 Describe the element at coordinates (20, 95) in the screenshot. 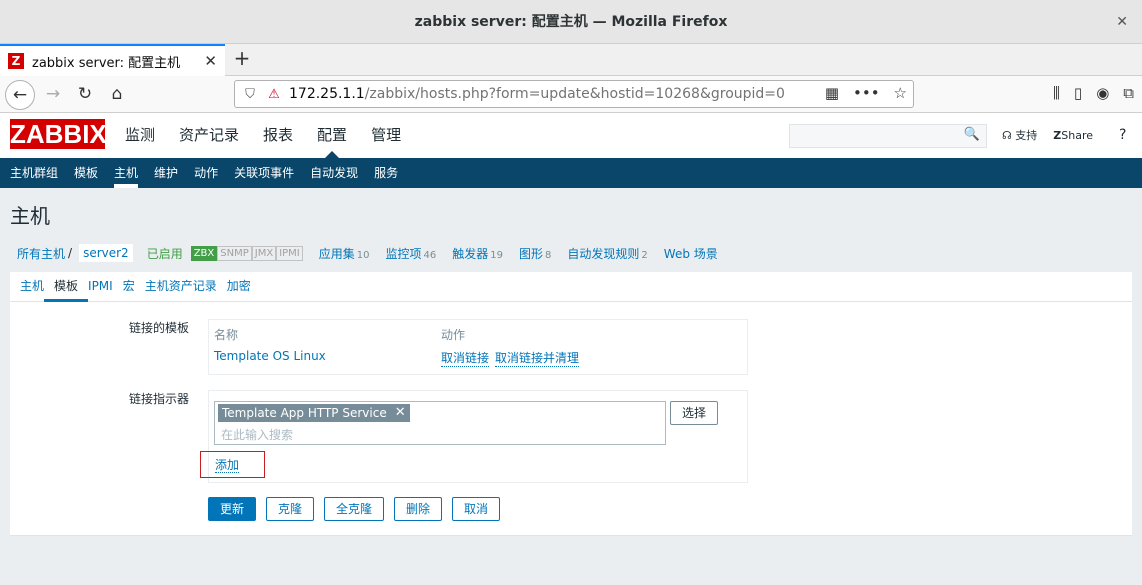

I see `back-icon: ←` at that location.